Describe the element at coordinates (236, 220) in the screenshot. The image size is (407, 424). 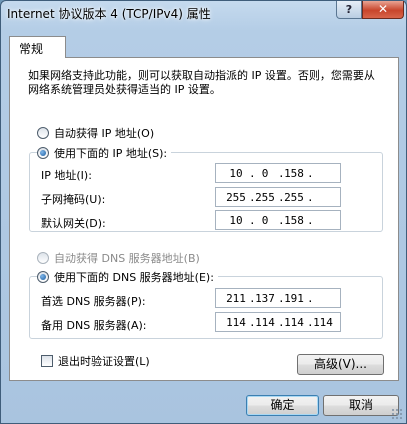
I see `gateway-octet-1: 10` at that location.